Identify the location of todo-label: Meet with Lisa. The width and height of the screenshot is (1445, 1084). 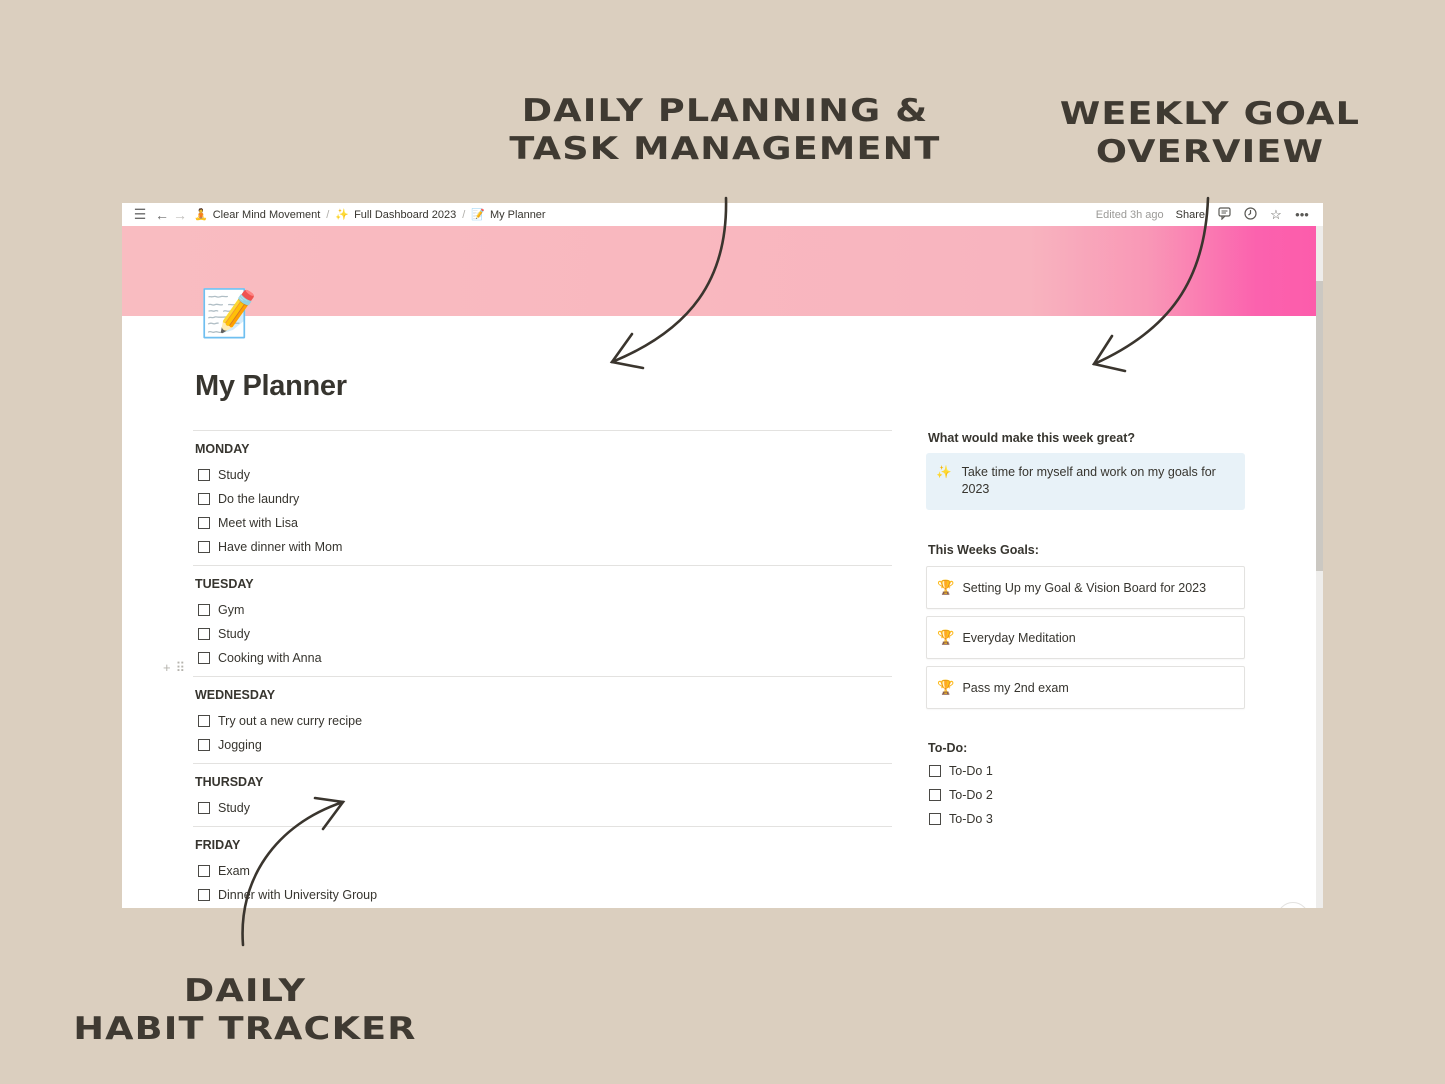
(258, 523).